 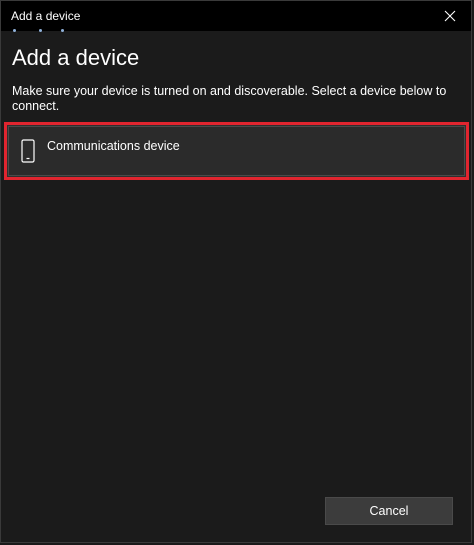 What do you see at coordinates (236, 31) in the screenshot?
I see `progress-indicator` at bounding box center [236, 31].